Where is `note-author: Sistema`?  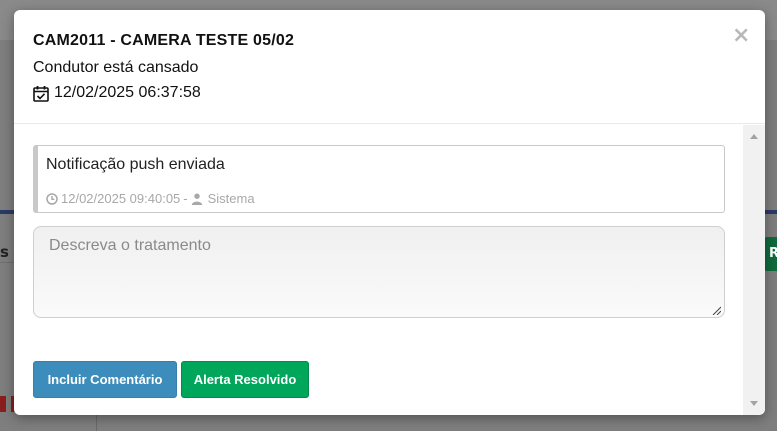 note-author: Sistema is located at coordinates (231, 198).